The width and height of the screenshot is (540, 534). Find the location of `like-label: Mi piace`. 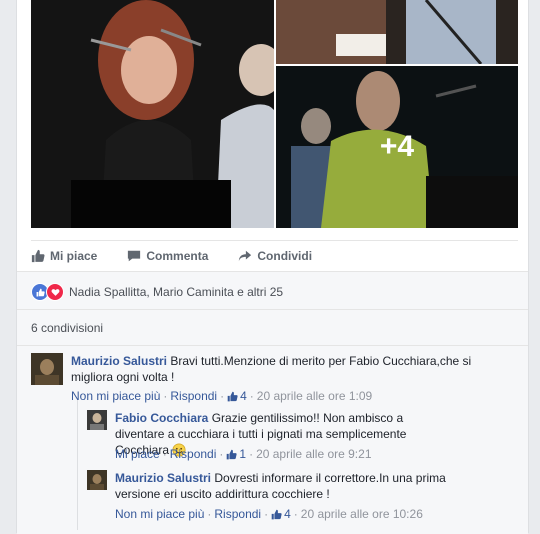

like-label: Mi piace is located at coordinates (74, 256).